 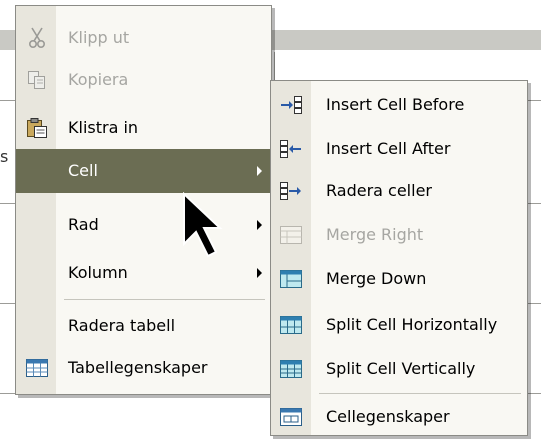 What do you see at coordinates (143, 273) in the screenshot?
I see `menu-item-column: Kolumn` at bounding box center [143, 273].